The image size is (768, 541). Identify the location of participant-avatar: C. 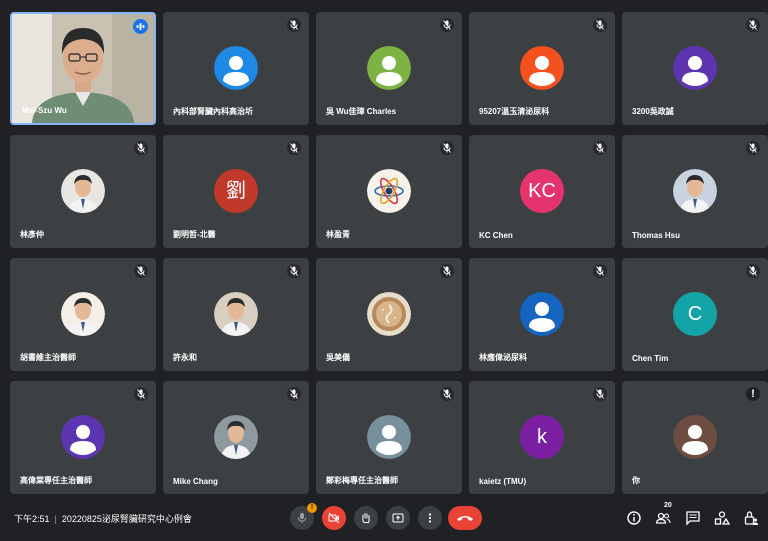
(695, 314).